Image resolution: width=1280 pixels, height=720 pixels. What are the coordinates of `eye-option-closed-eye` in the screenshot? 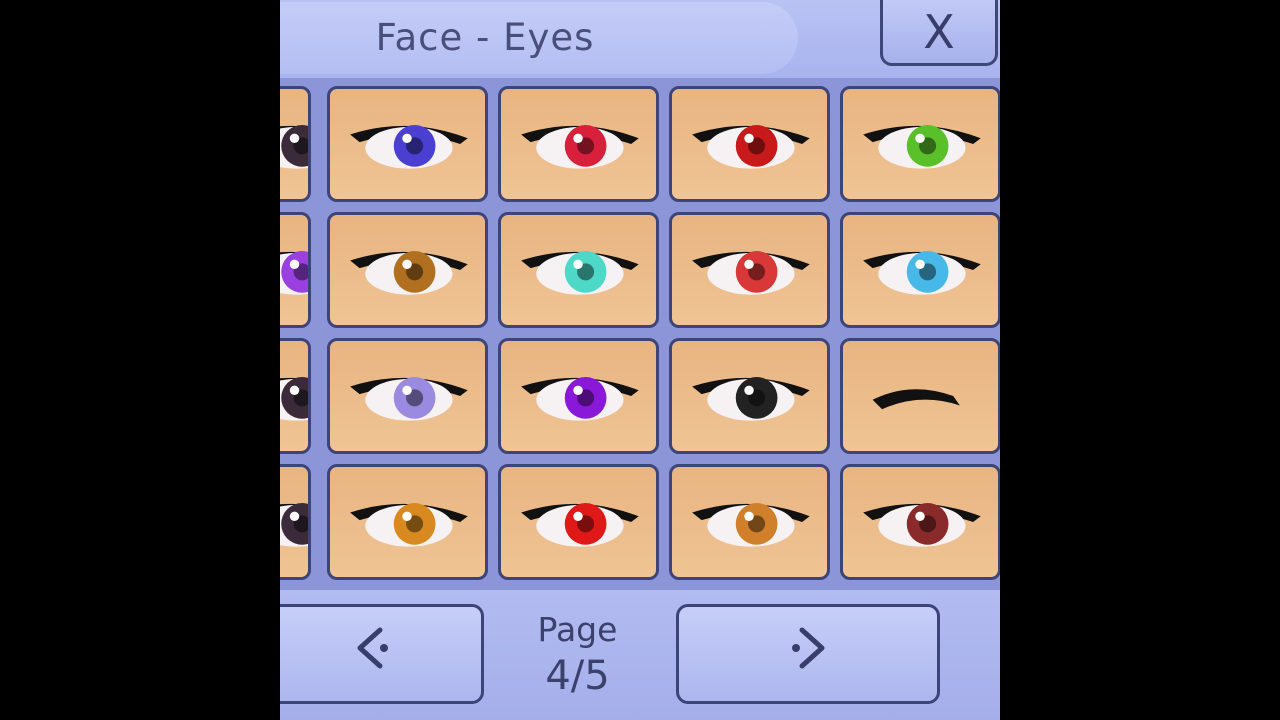 It's located at (920, 396).